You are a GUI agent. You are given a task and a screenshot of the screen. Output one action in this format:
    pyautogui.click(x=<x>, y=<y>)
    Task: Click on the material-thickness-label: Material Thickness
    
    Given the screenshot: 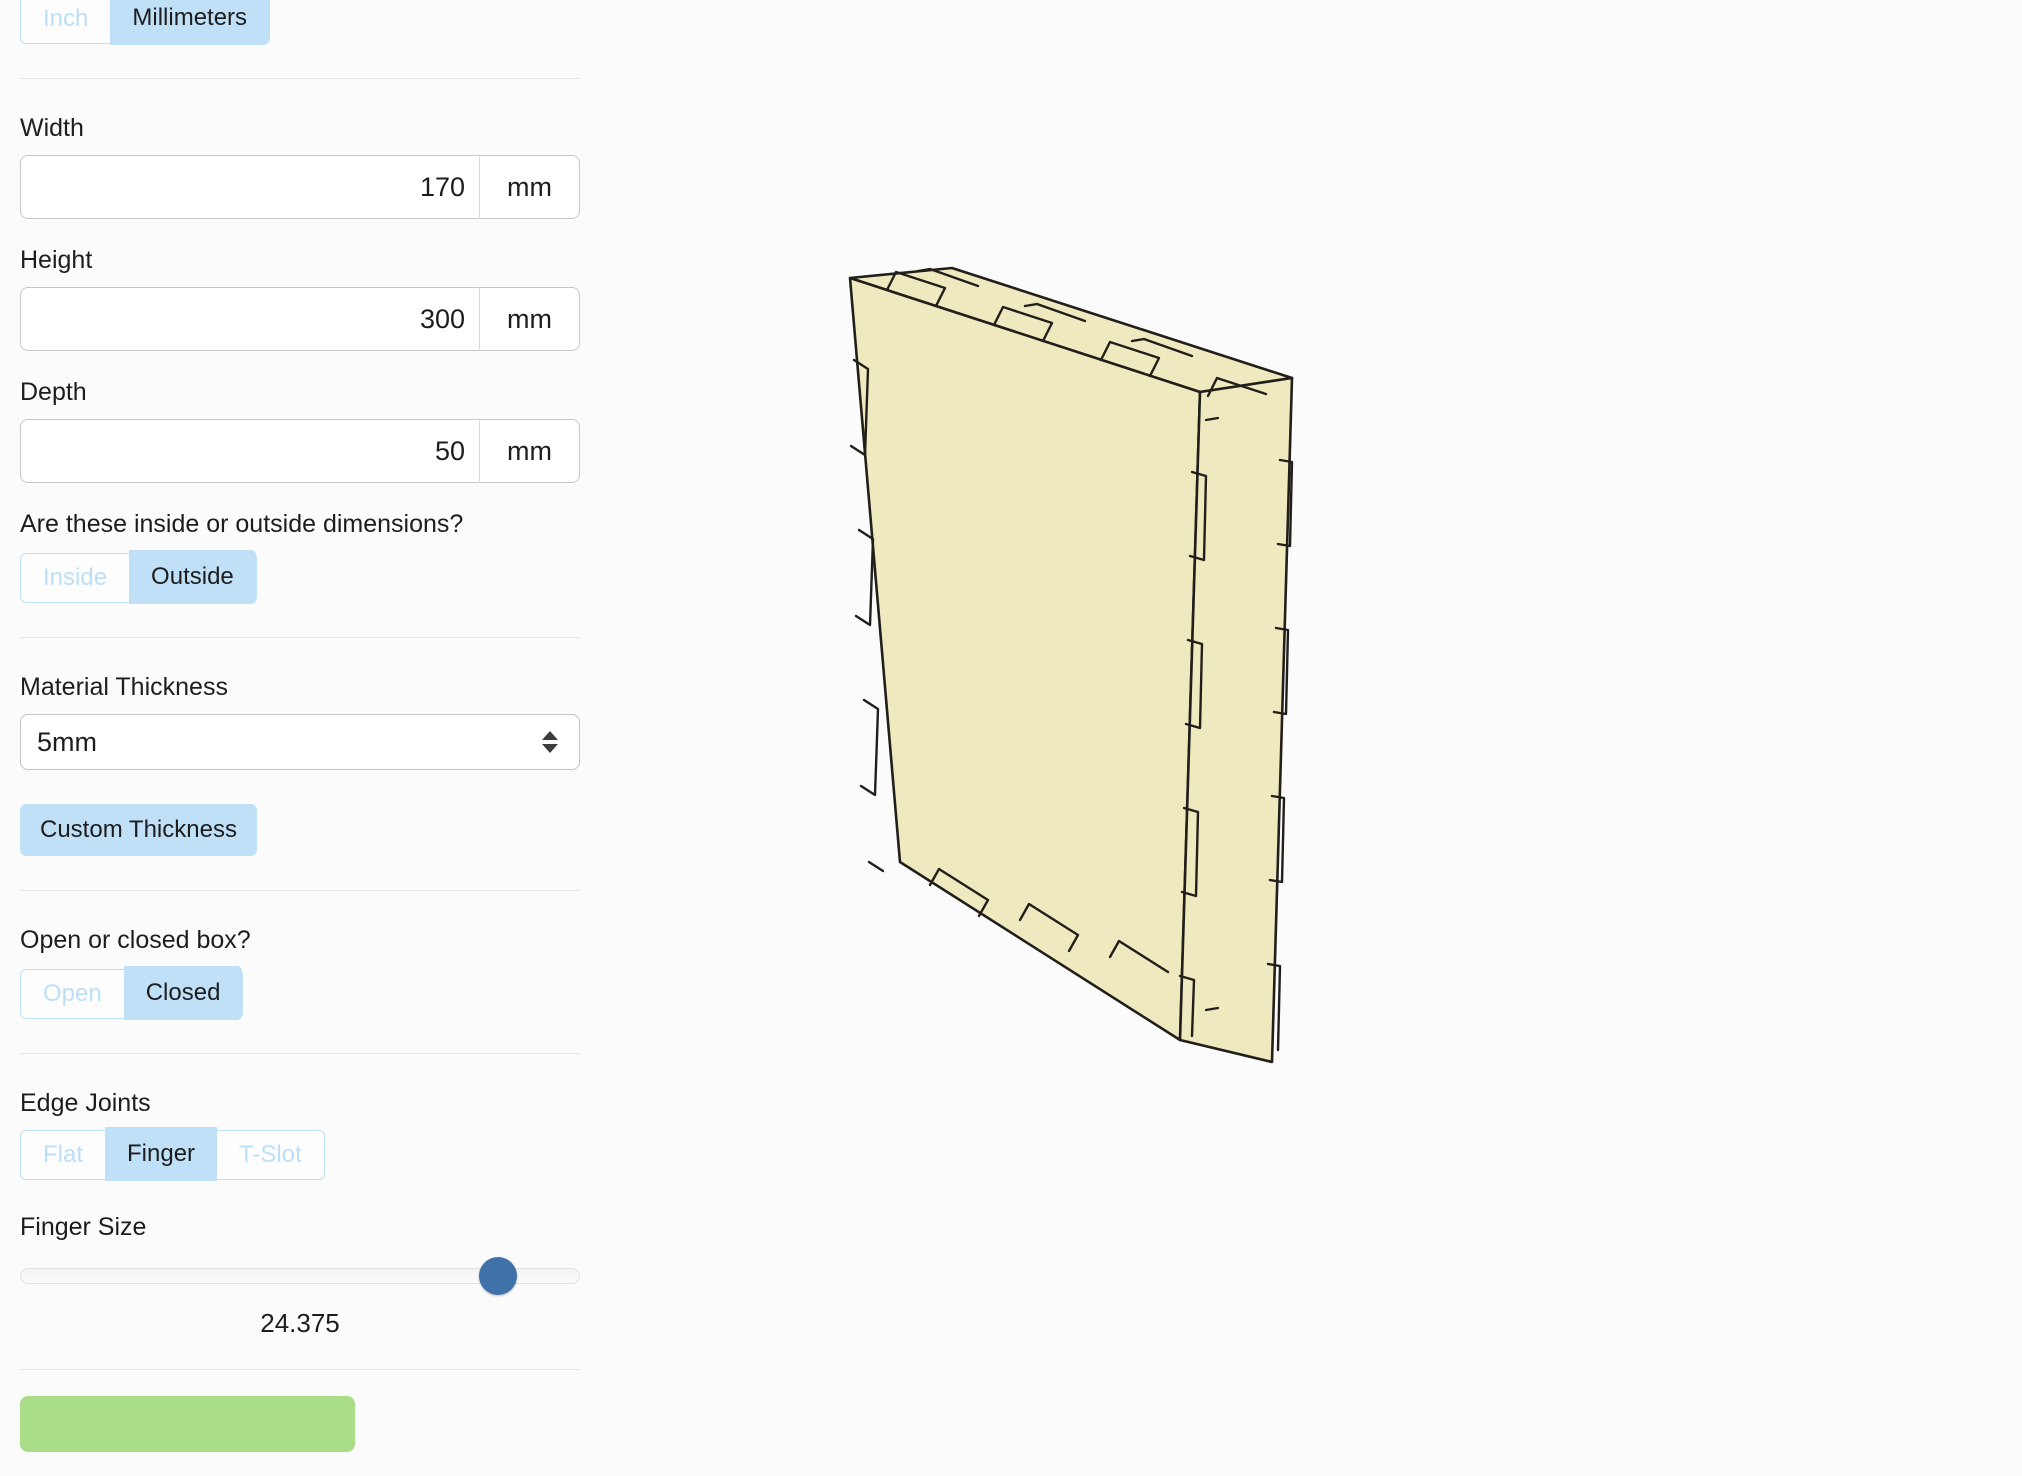 What is the action you would take?
    pyautogui.click(x=124, y=687)
    